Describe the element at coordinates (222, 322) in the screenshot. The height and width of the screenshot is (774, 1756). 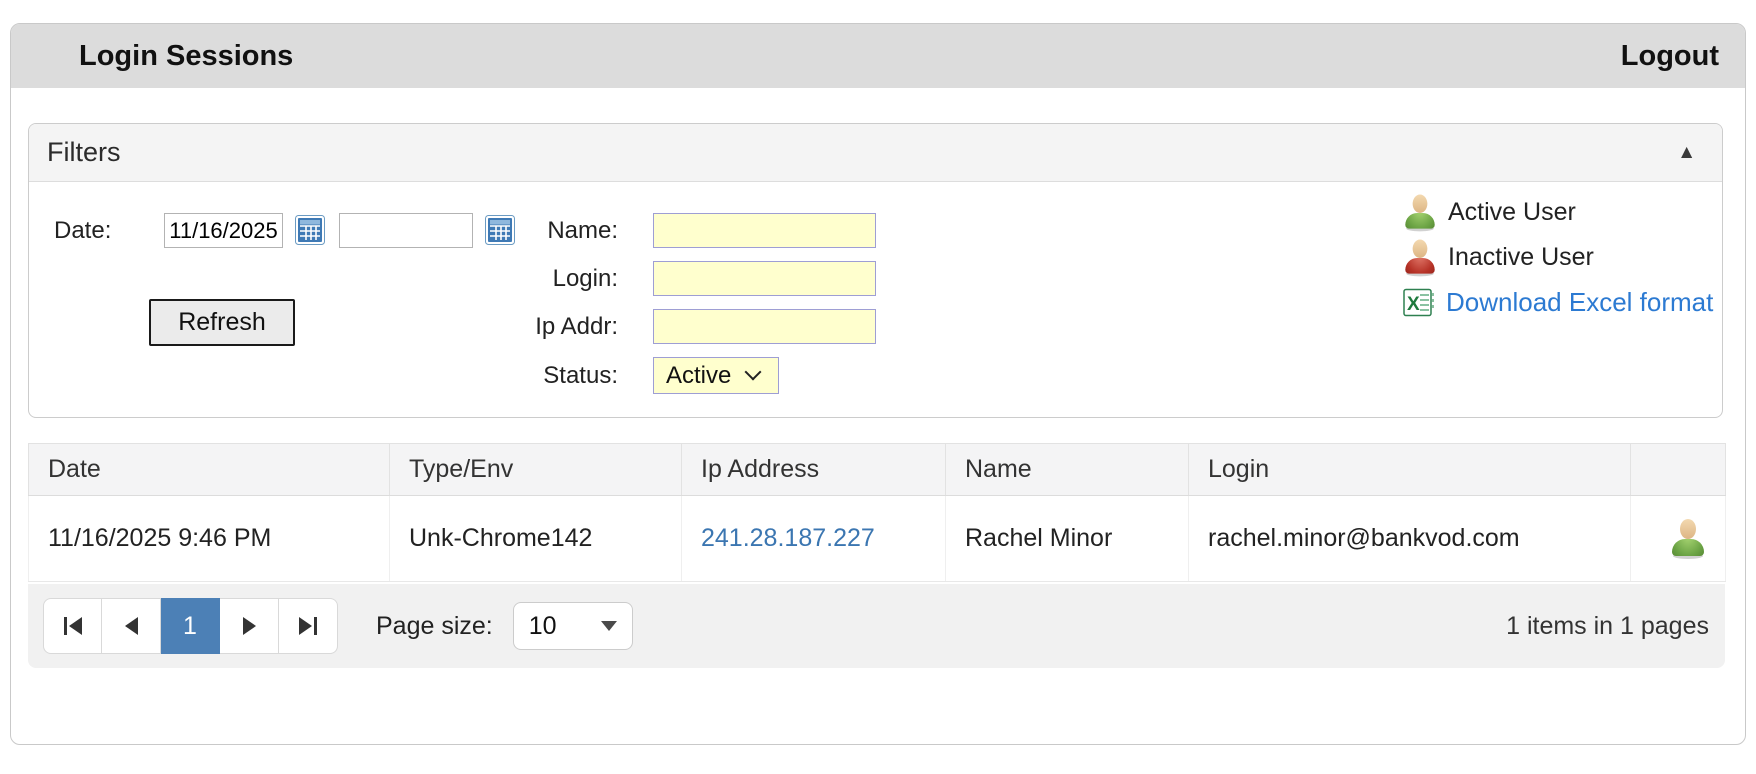
I see `refresh-button: Refresh` at that location.